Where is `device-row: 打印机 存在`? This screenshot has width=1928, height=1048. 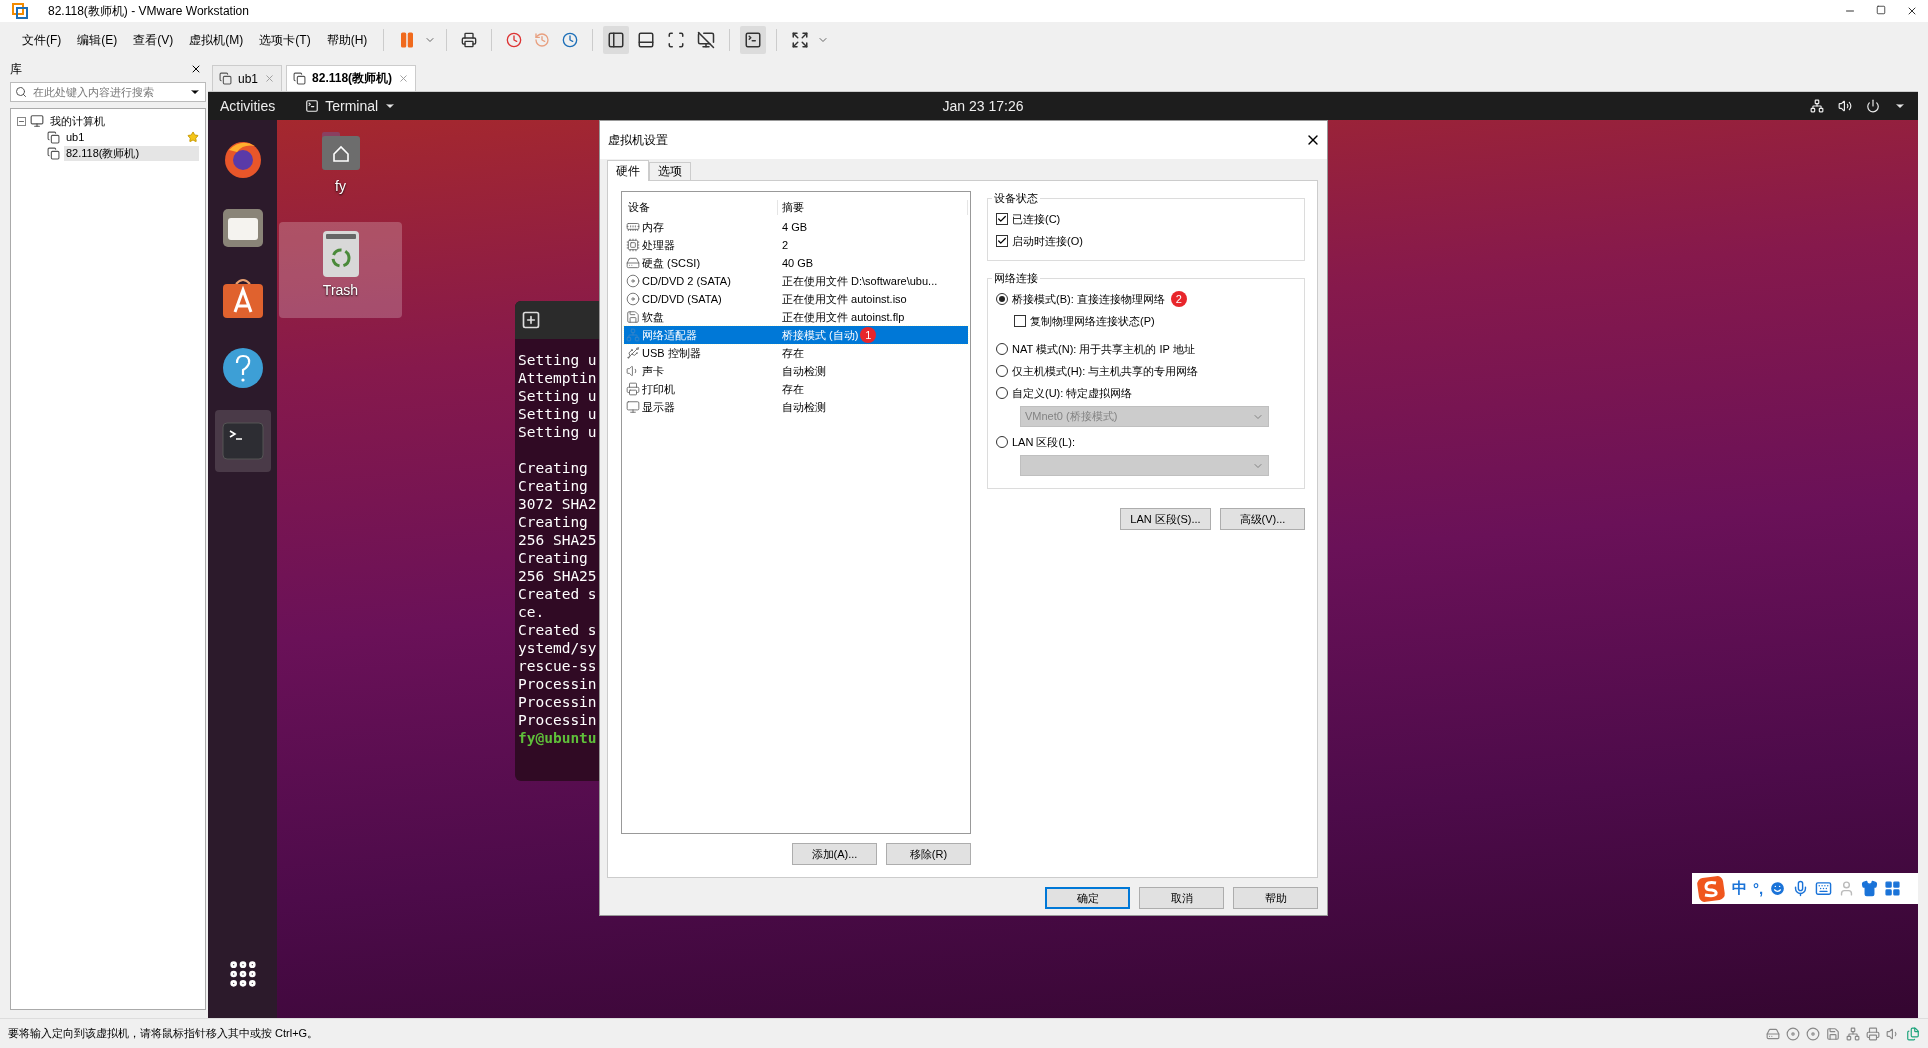 device-row: 打印机 存在 is located at coordinates (796, 389).